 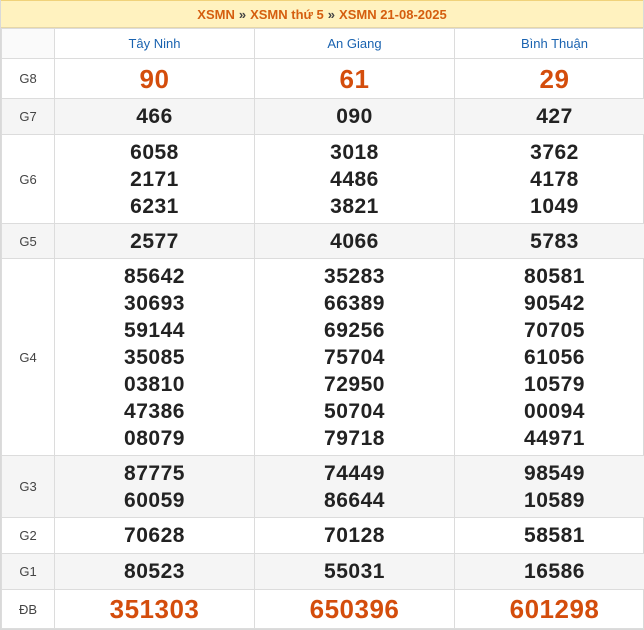 I want to click on result-number: 10589, so click(x=549, y=500).